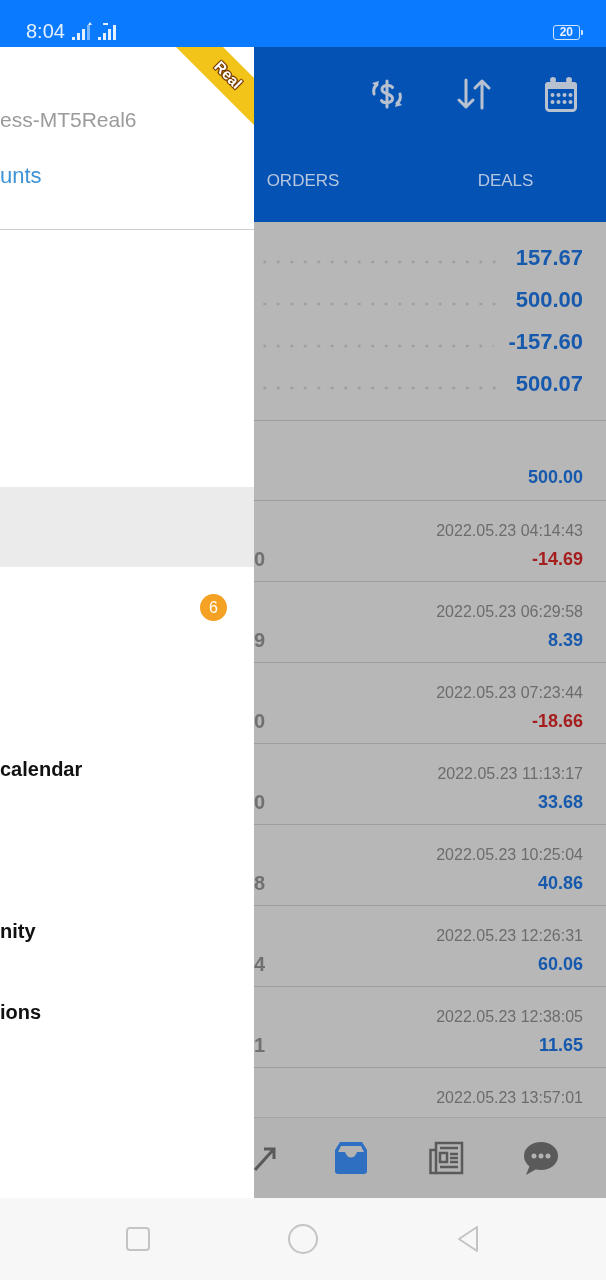 This screenshot has width=606, height=1280. Describe the element at coordinates (549, 300) in the screenshot. I see `summary-value: 500.00` at that location.